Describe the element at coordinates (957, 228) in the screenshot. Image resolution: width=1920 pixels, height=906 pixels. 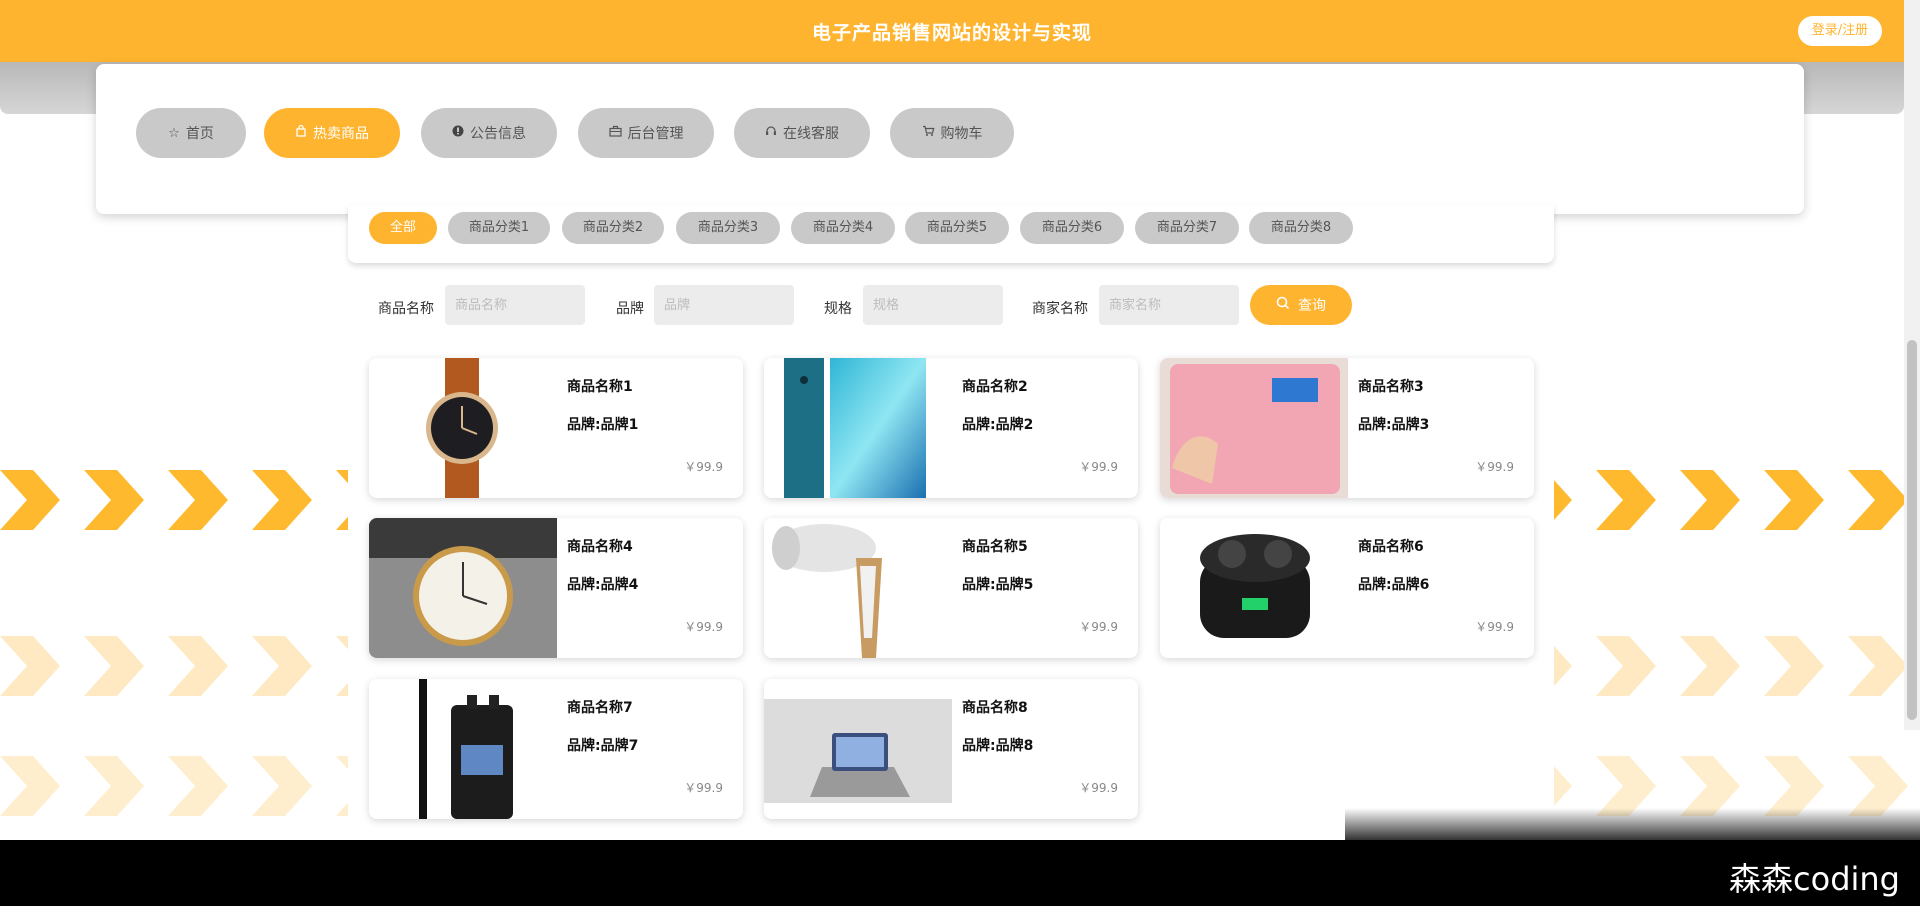
I see `category-chip: 商品分类5` at that location.